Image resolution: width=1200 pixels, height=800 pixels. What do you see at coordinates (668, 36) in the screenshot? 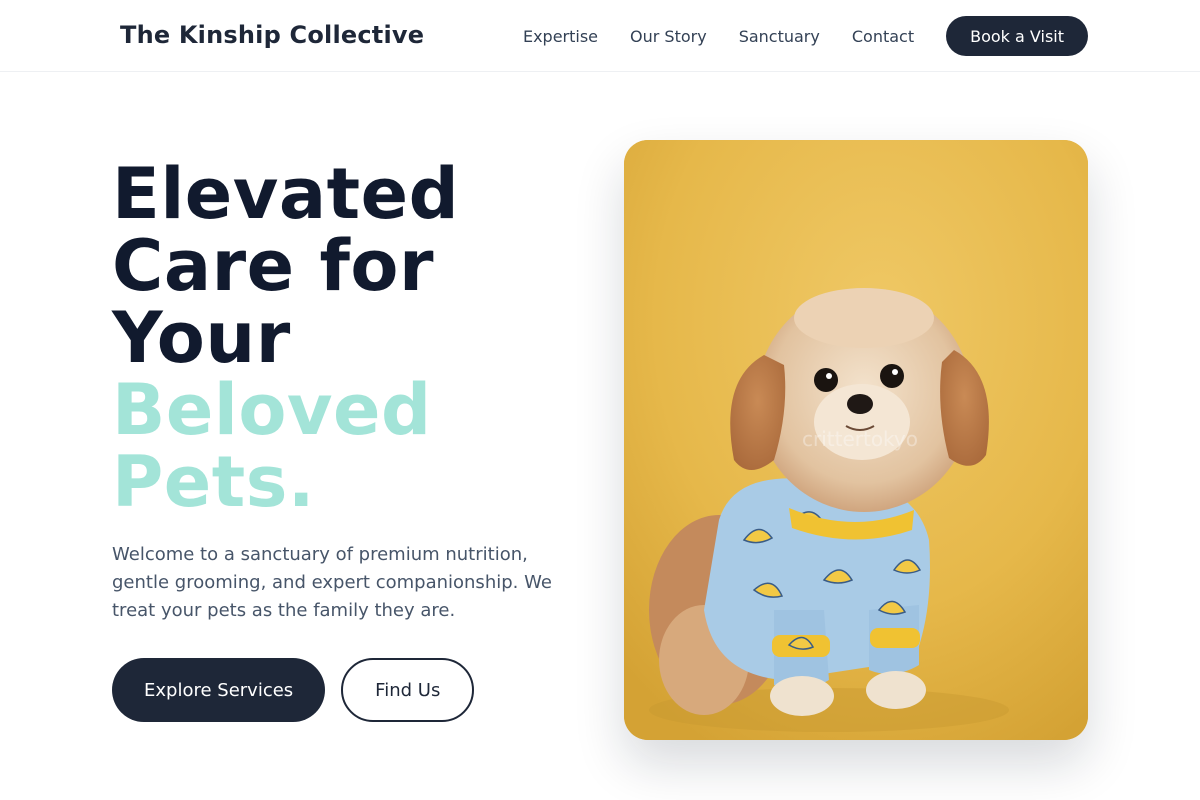
I see `nav-link-our-story: Our Story` at bounding box center [668, 36].